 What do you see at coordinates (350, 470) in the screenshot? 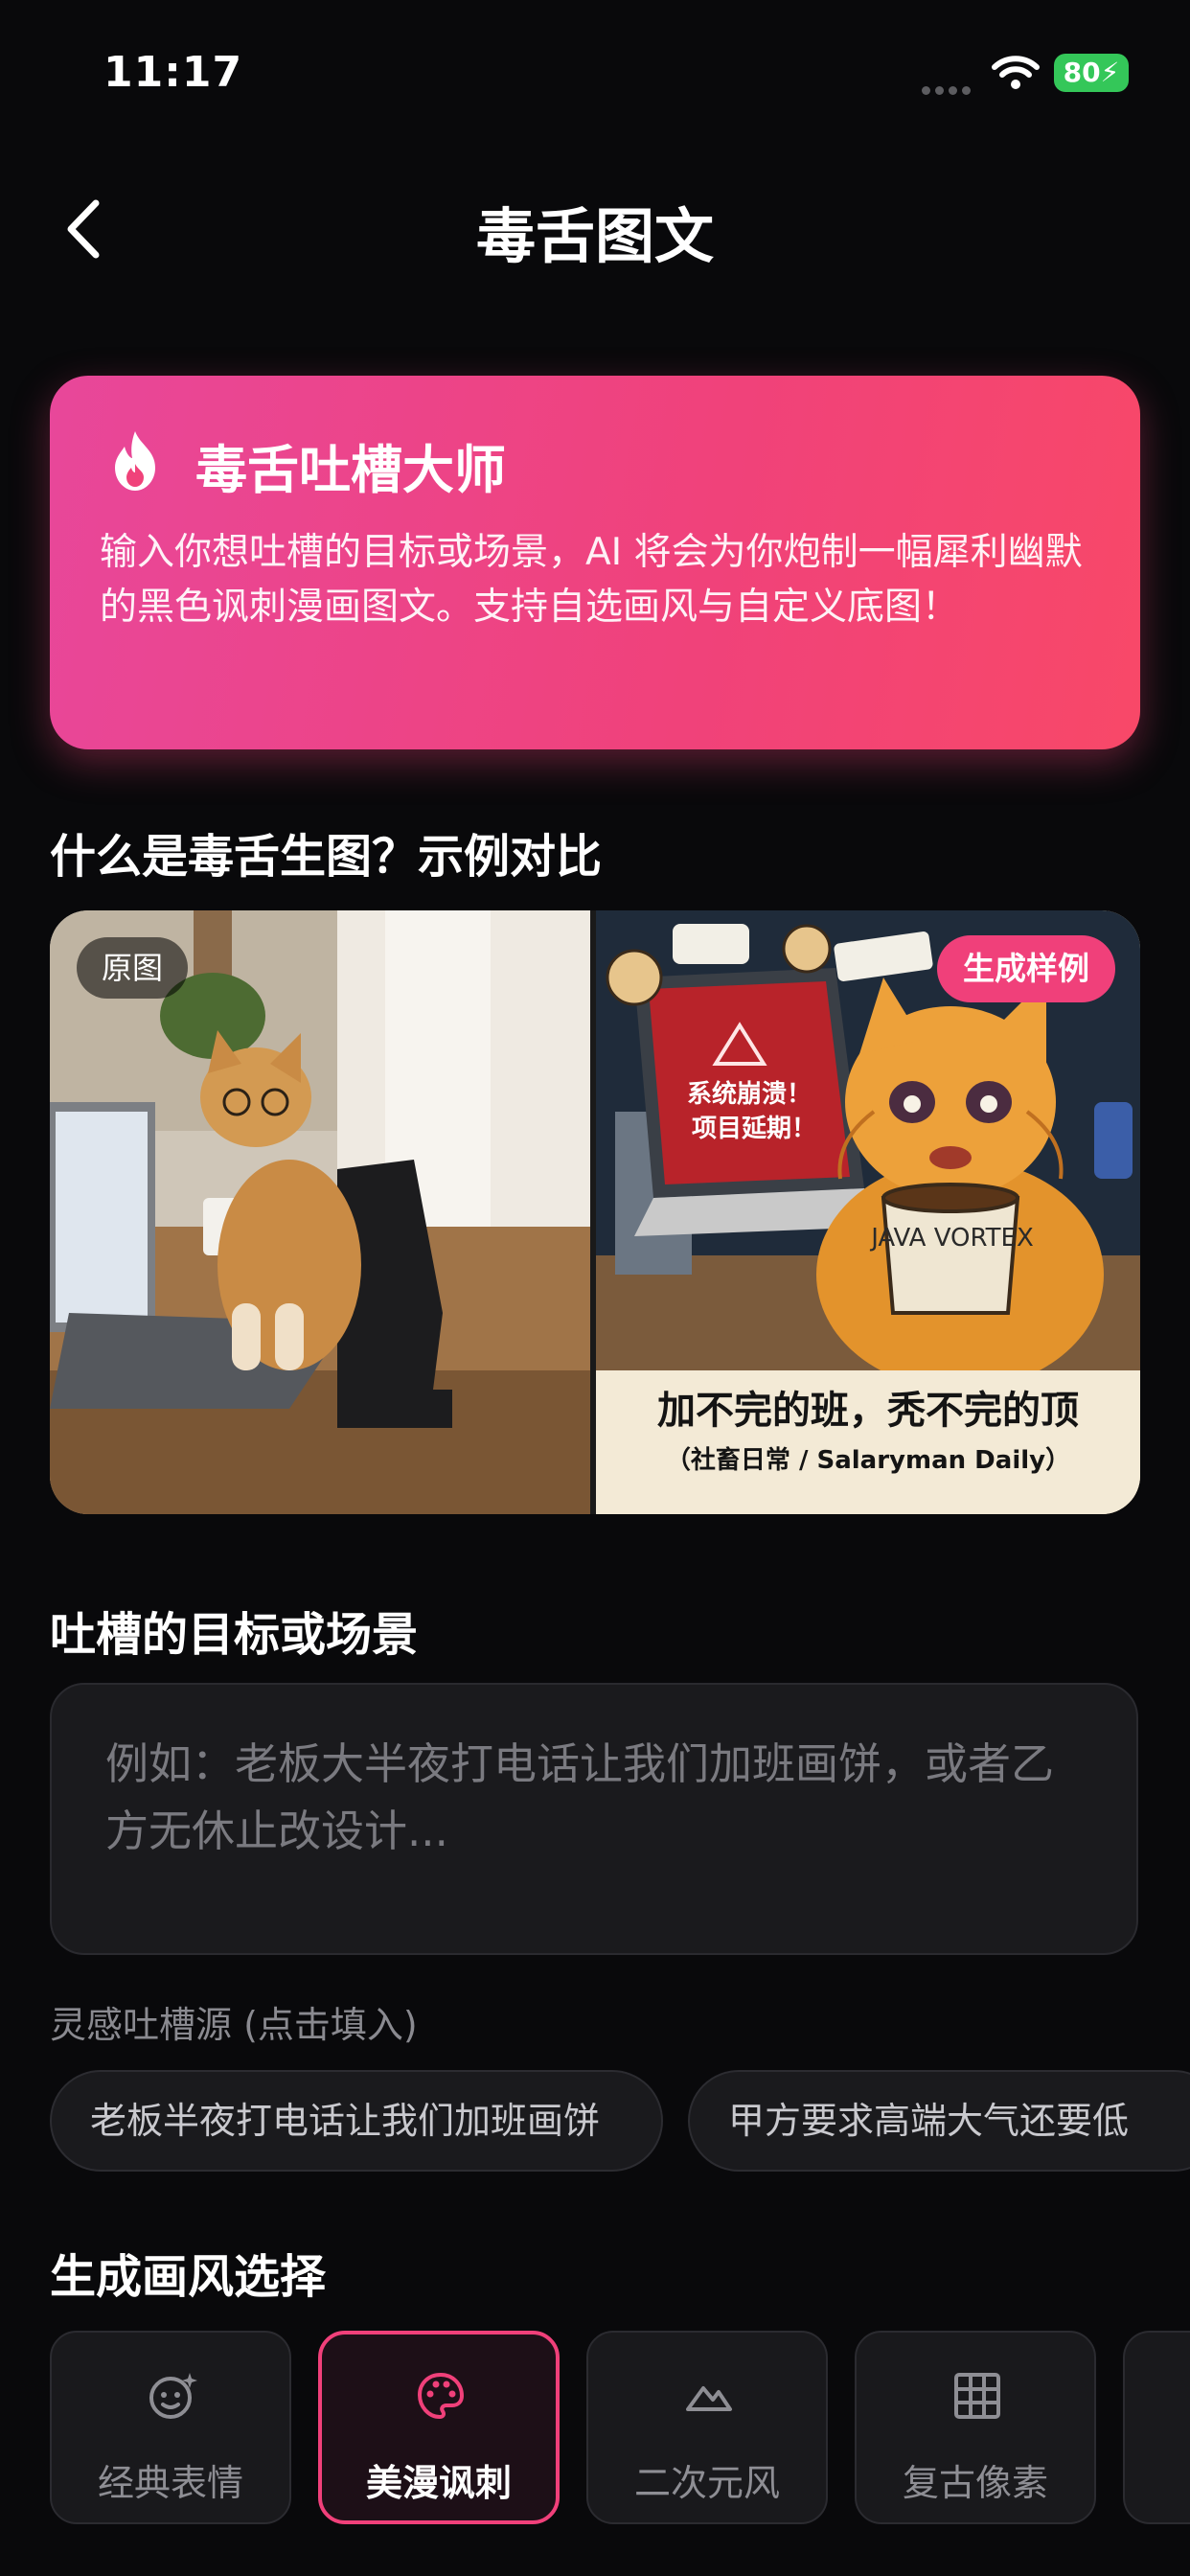
I see `hero-title: 毒舌吐槽大师` at bounding box center [350, 470].